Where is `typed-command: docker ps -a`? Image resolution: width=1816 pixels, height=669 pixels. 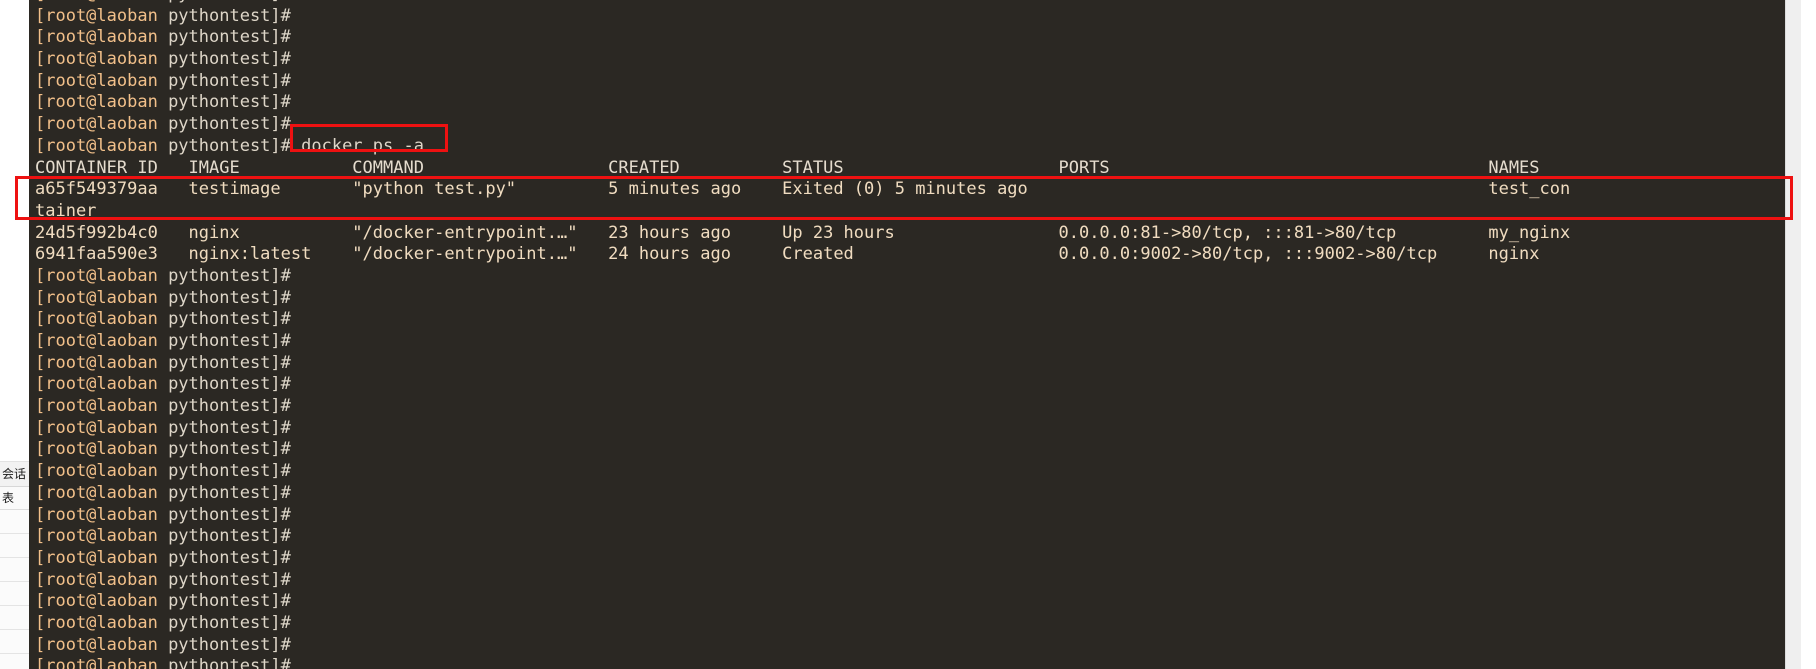
typed-command: docker ps -a is located at coordinates (357, 145).